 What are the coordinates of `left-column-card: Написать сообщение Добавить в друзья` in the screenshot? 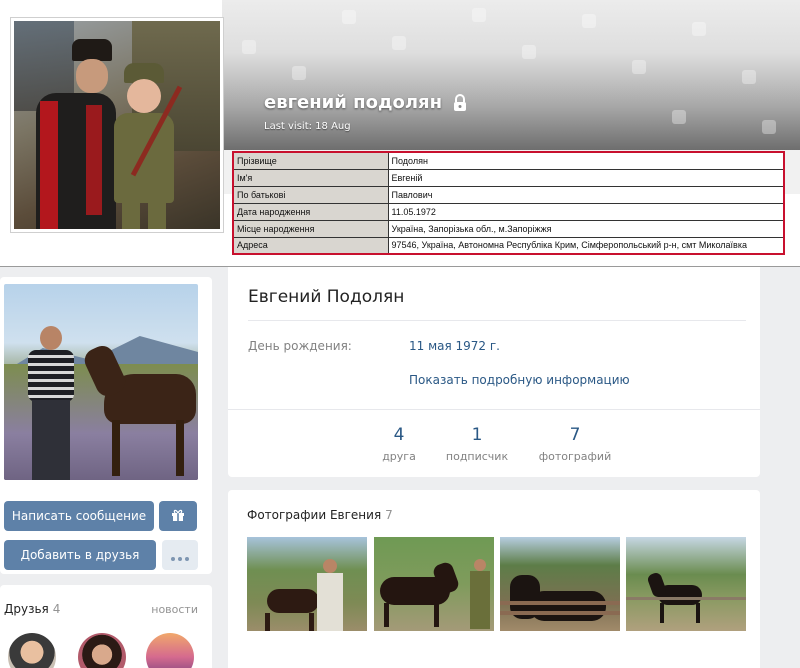 It's located at (106, 425).